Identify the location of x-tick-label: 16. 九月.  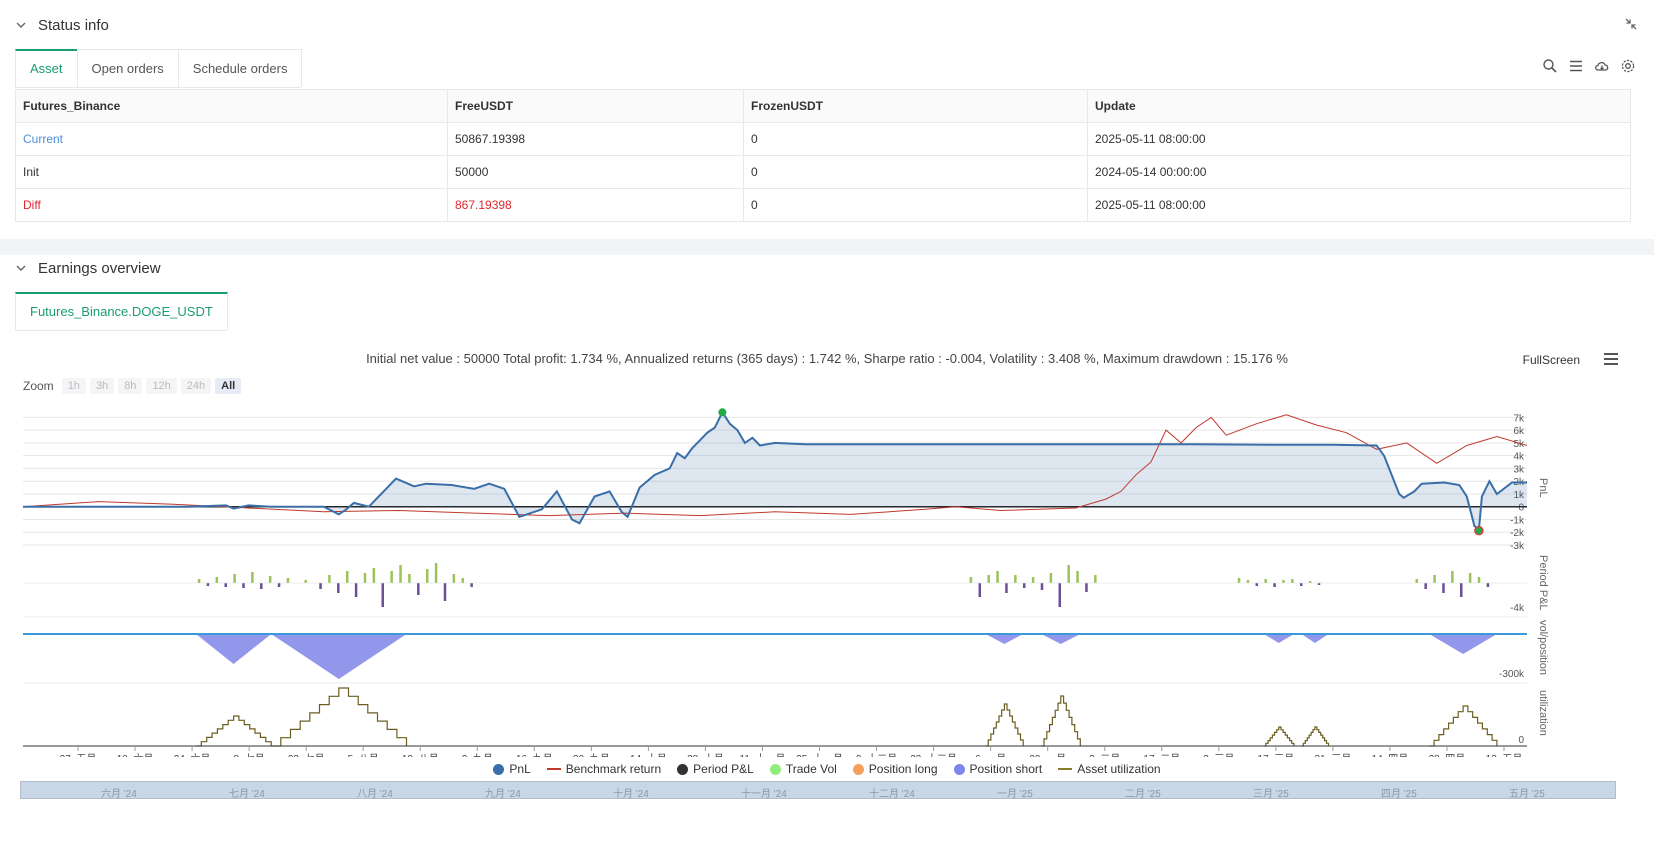
(534, 755).